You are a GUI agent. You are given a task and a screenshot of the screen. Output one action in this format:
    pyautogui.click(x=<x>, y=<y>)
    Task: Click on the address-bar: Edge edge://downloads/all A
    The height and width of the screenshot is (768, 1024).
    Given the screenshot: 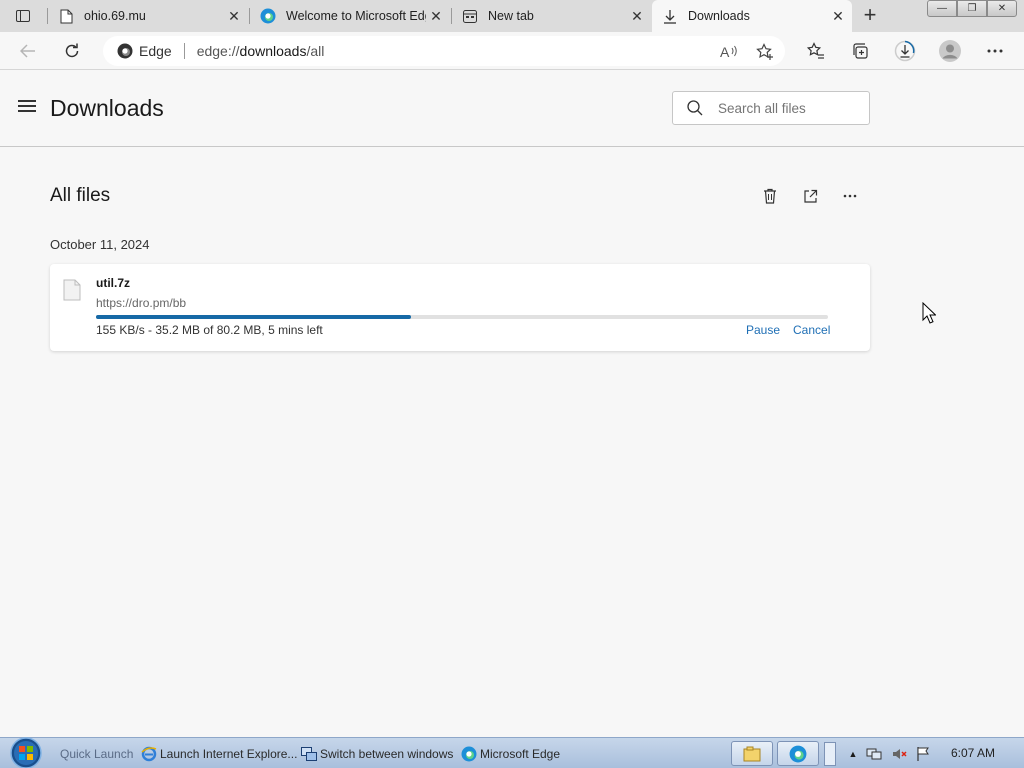 What is the action you would take?
    pyautogui.click(x=444, y=51)
    